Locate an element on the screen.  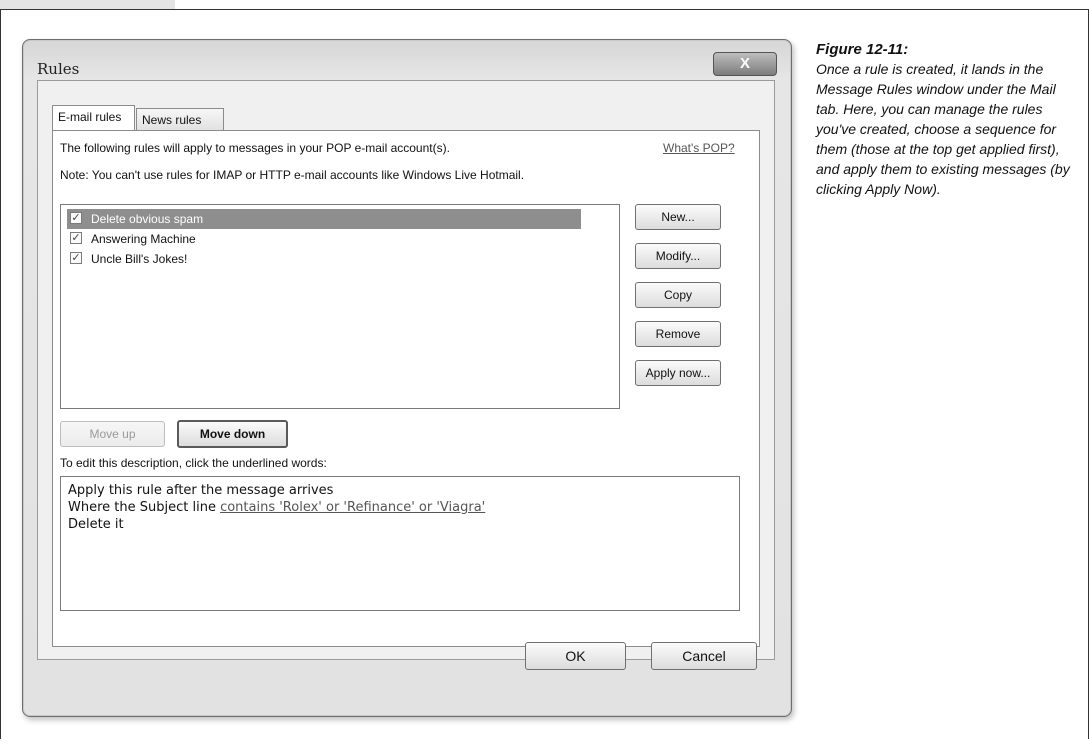
list-item: ✓ Answering Machine is located at coordinates (324, 239).